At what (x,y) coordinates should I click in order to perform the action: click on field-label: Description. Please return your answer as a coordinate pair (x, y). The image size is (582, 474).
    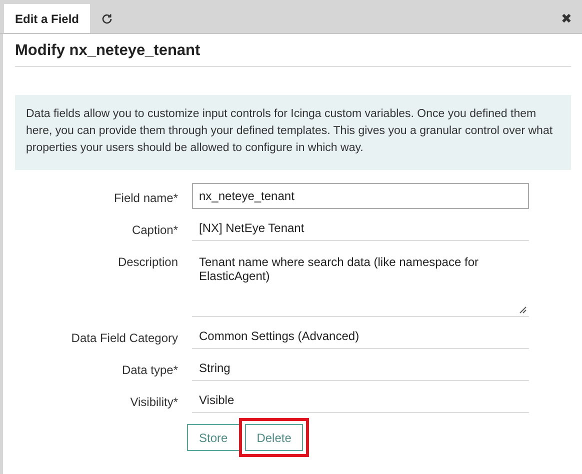
    Looking at the image, I should click on (147, 262).